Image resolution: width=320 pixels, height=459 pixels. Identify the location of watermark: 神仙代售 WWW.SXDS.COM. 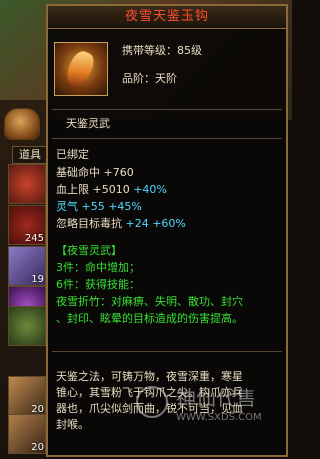
(211, 412).